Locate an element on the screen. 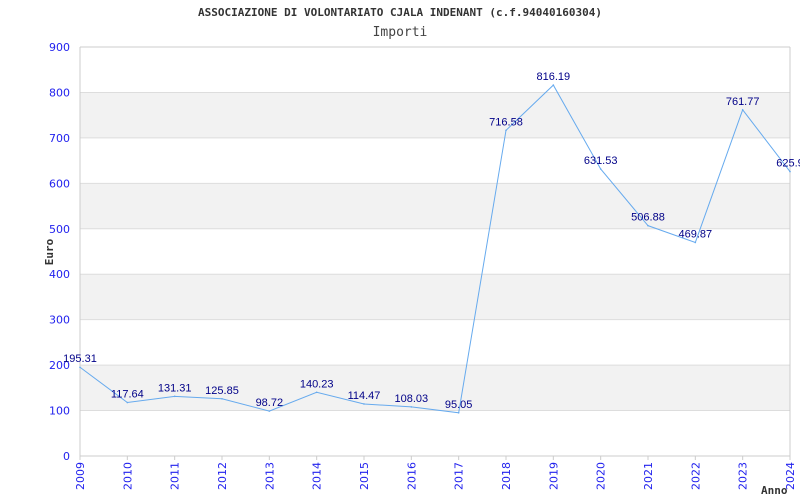 Image resolution: width=800 pixels, height=500 pixels. data-label: 114.47 is located at coordinates (364, 396).